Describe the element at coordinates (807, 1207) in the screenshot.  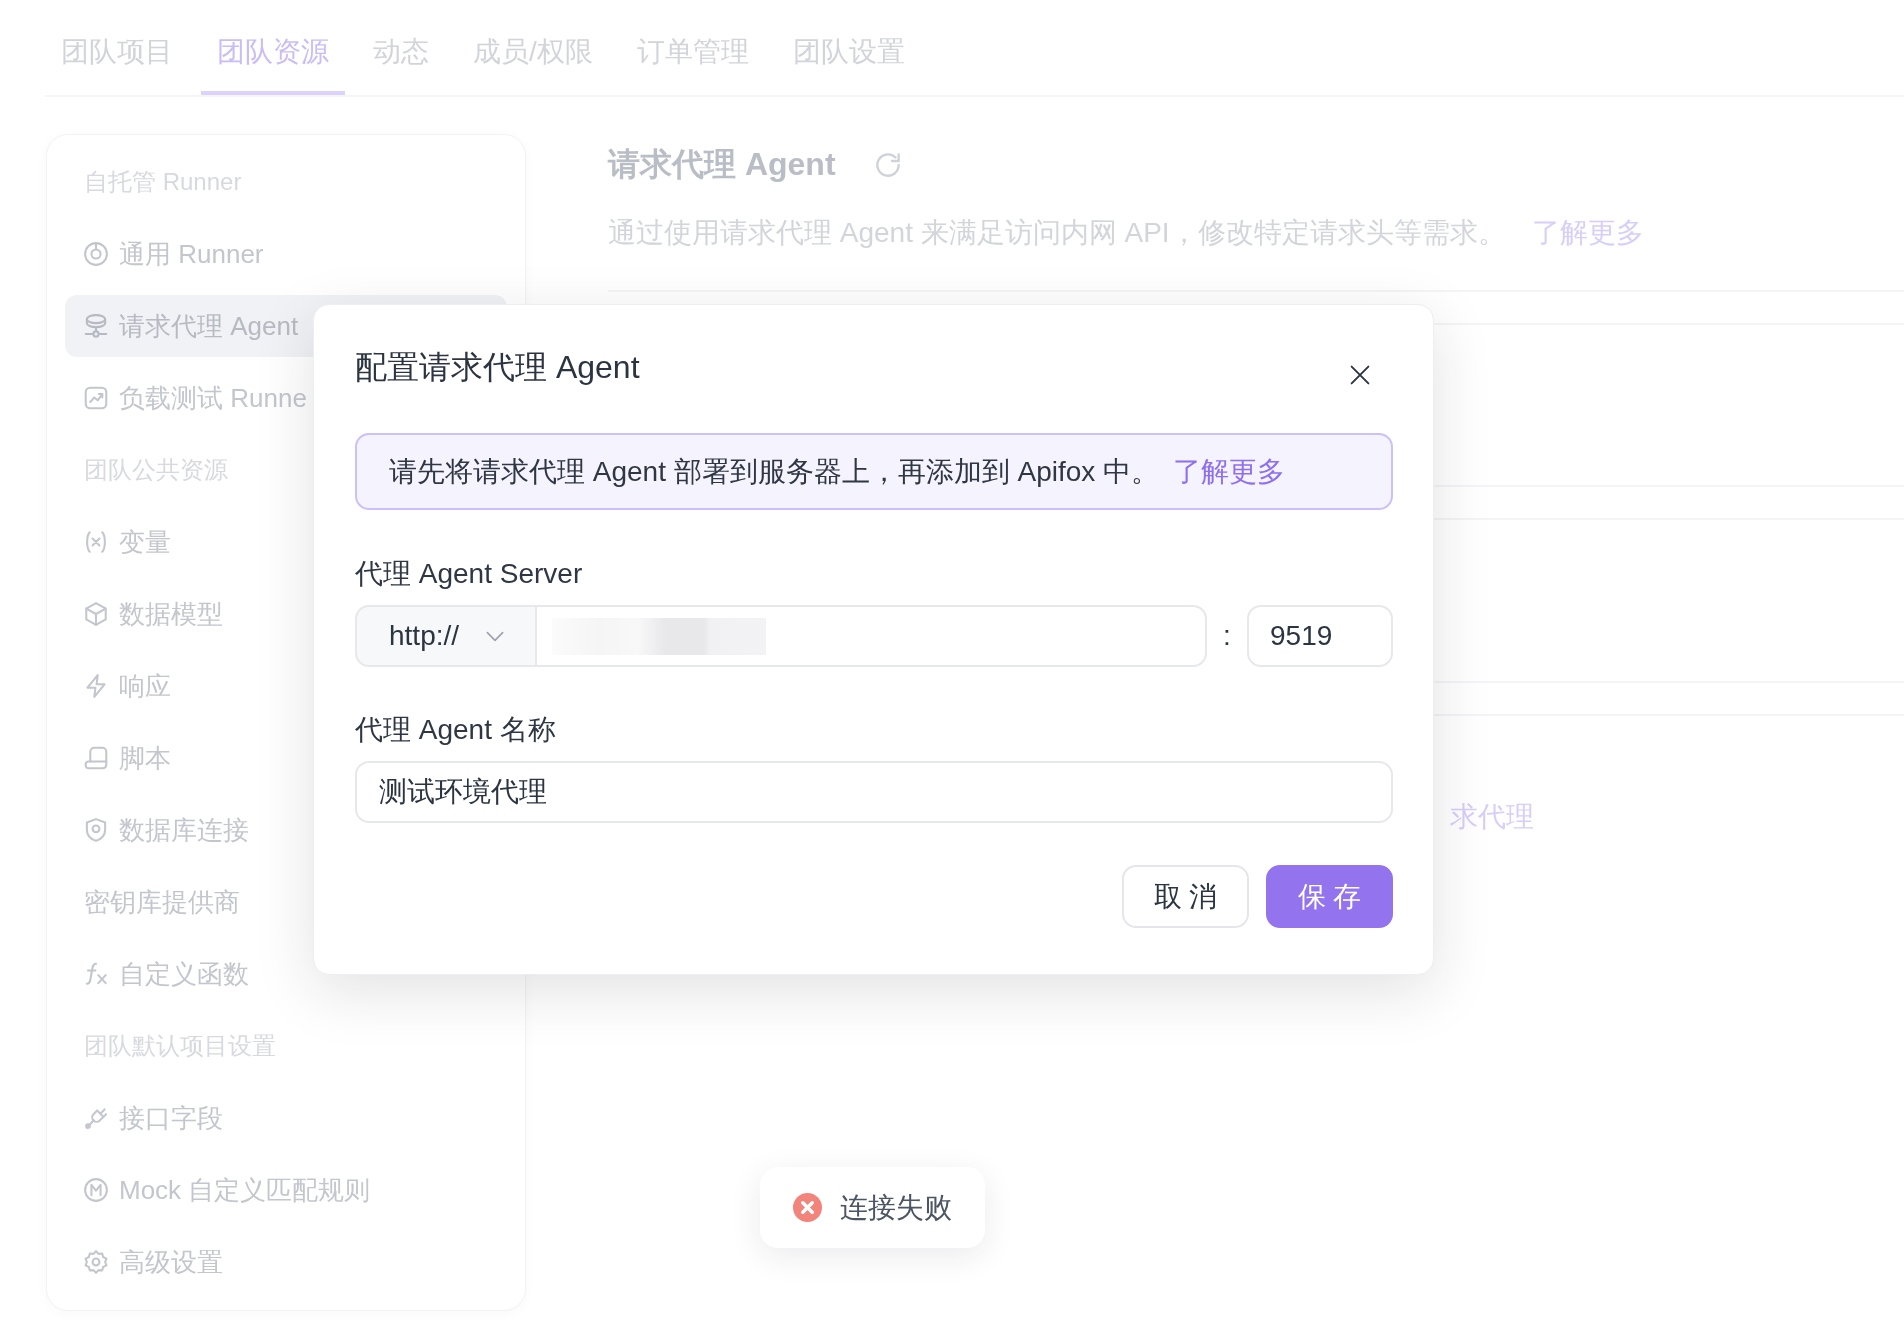
I see `error-icon` at that location.